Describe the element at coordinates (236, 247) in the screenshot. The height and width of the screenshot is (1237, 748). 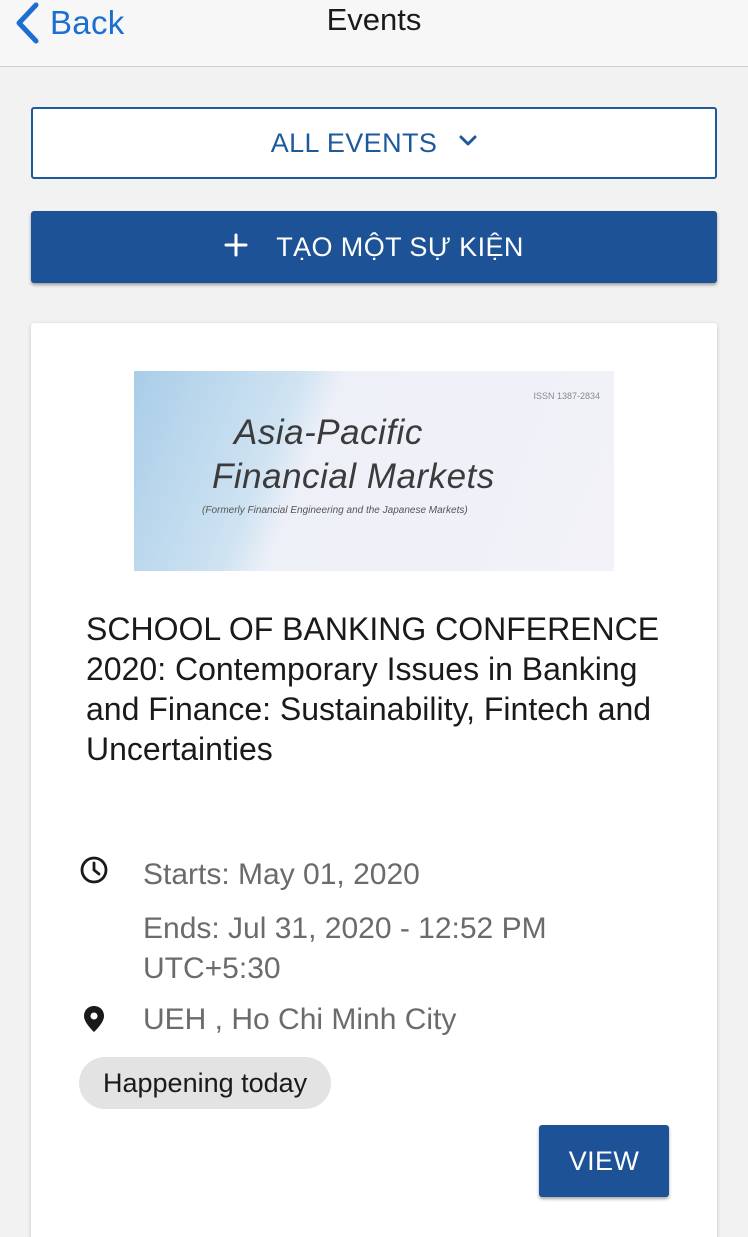
I see `plus-icon` at that location.